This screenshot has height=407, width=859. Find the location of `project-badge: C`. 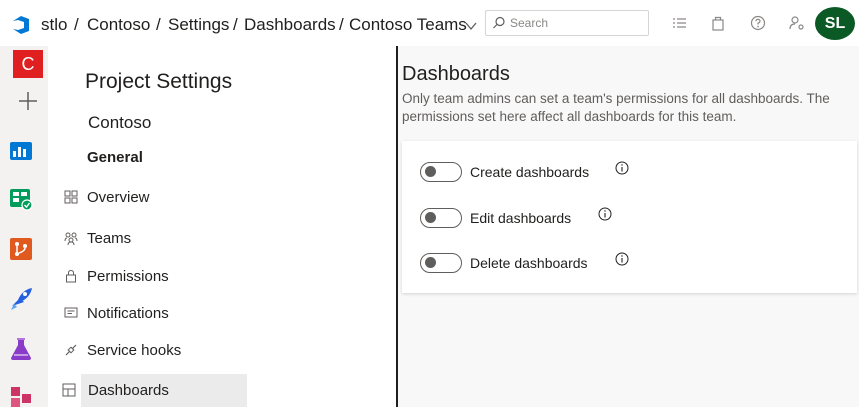

project-badge: C is located at coordinates (28, 64).